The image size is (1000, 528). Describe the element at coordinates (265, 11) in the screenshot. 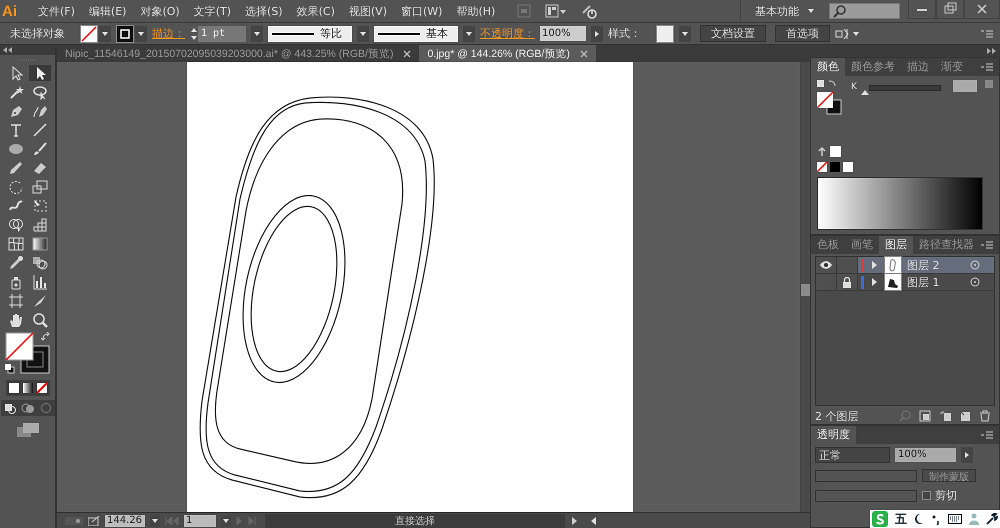

I see `menu-item: 选择(S)` at that location.